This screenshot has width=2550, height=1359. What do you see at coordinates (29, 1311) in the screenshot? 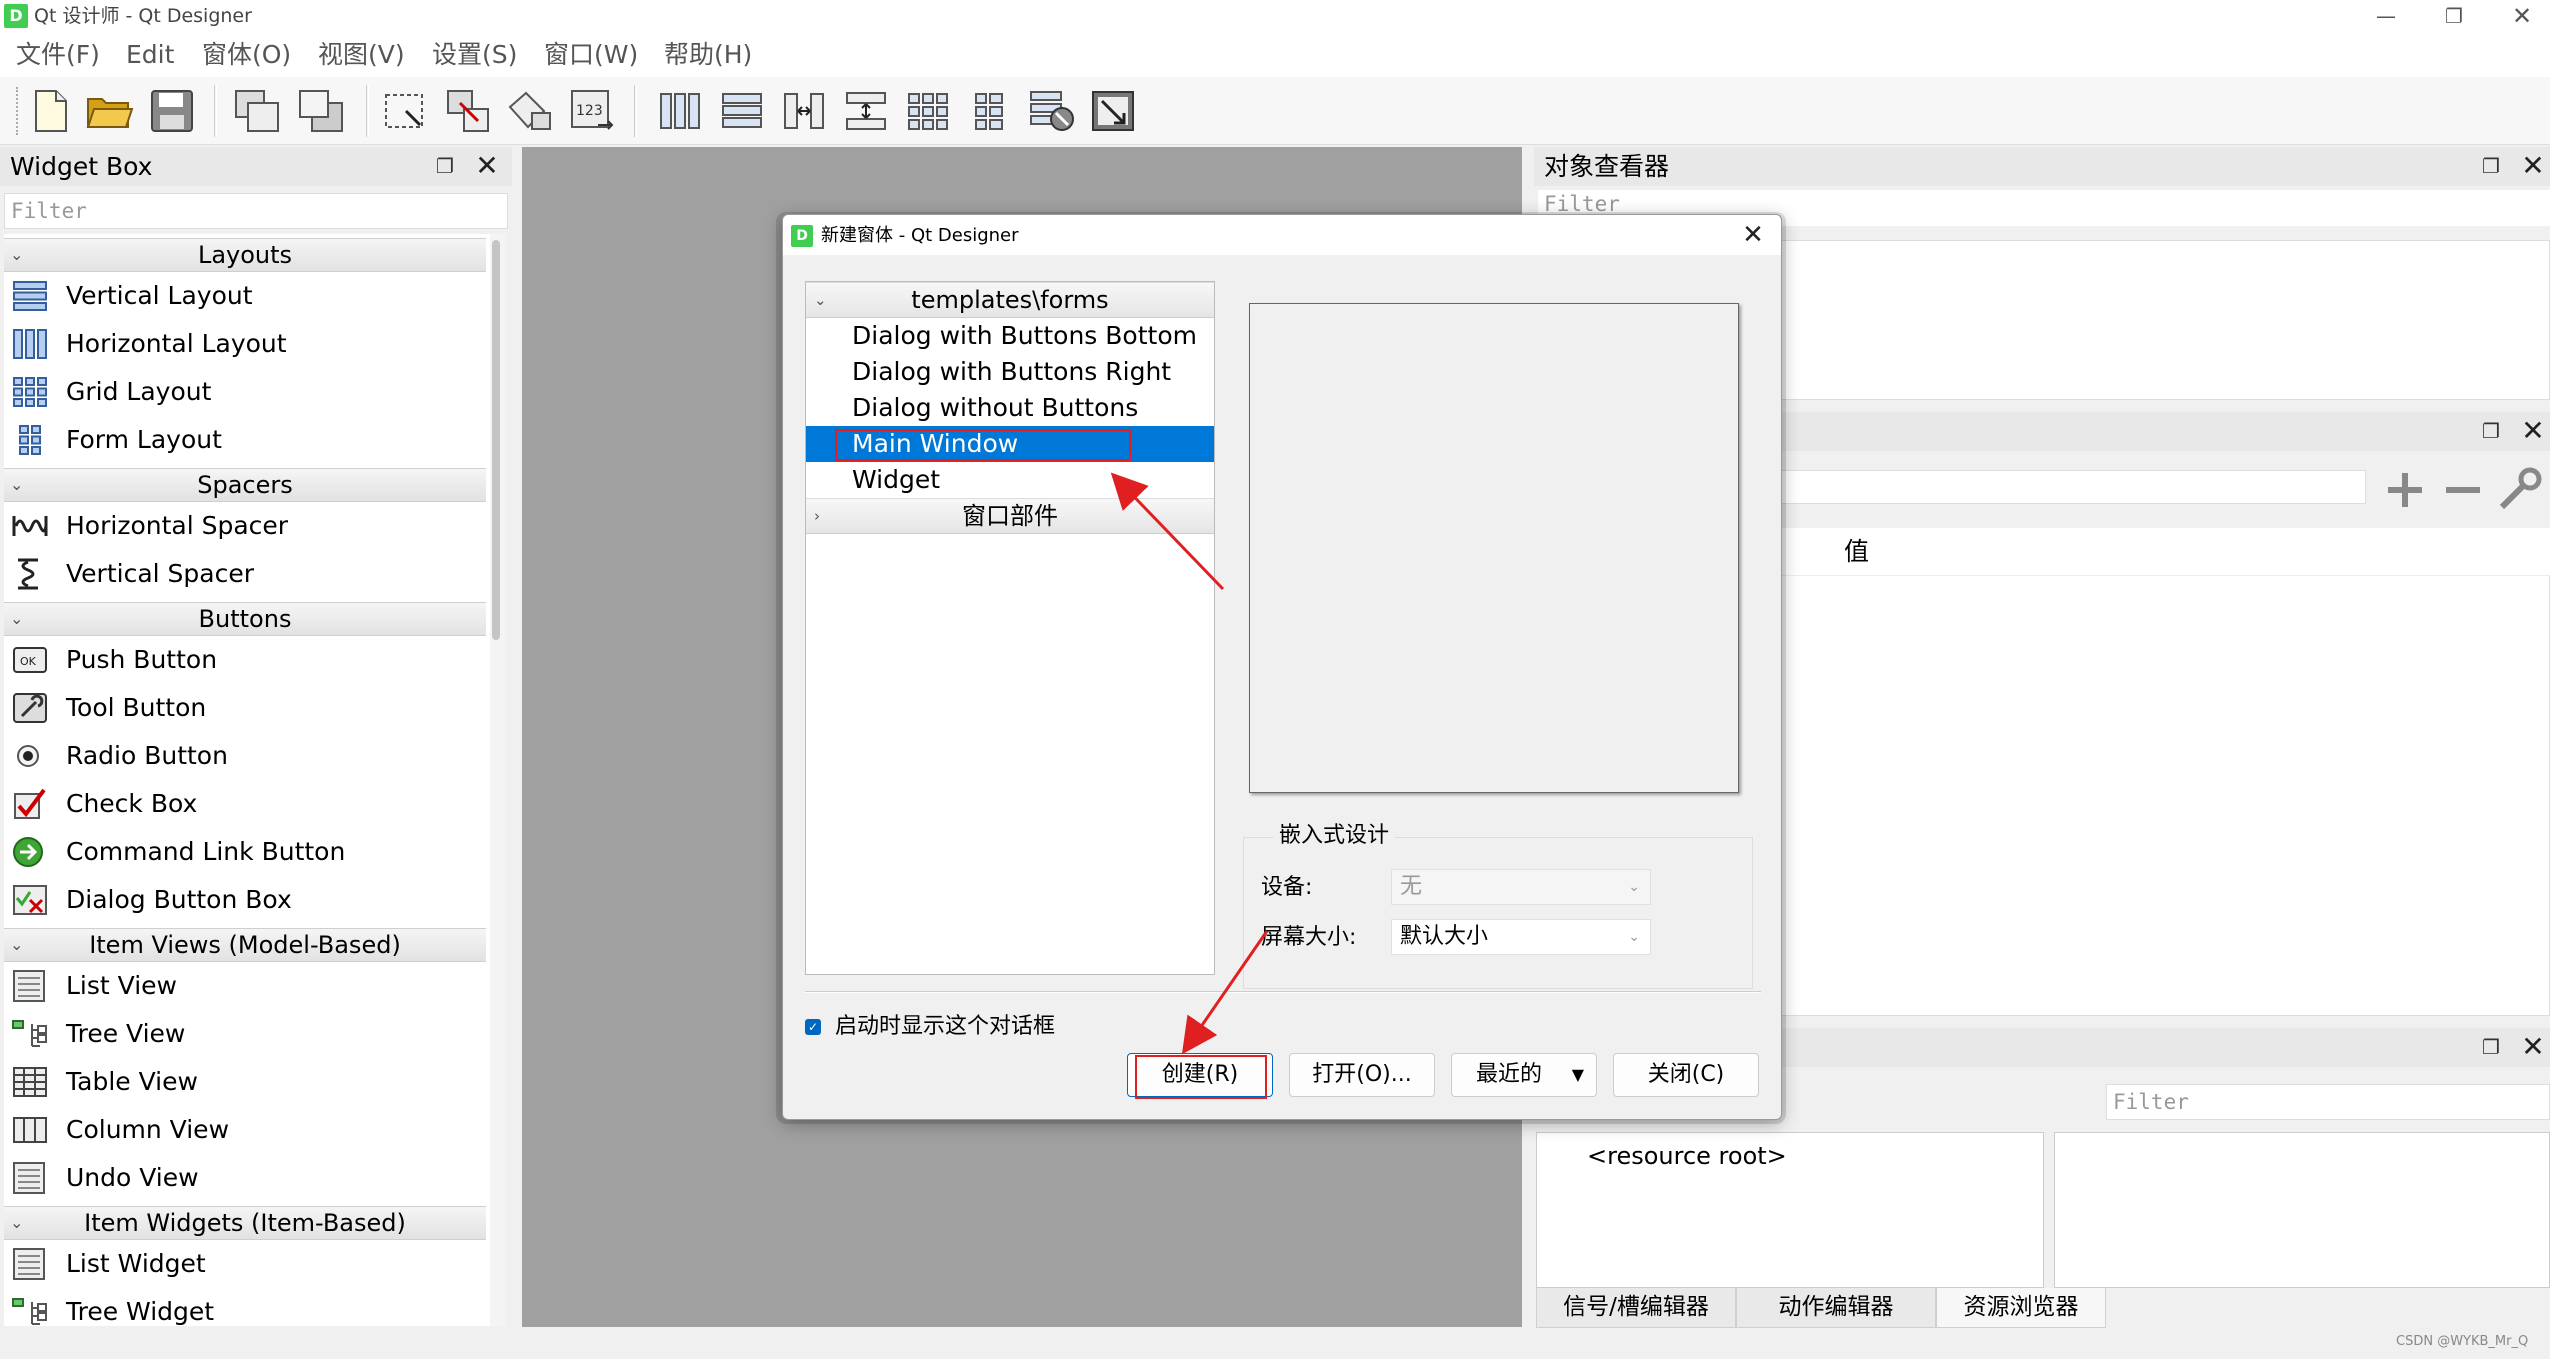
I see `tree-widget-icon` at bounding box center [29, 1311].